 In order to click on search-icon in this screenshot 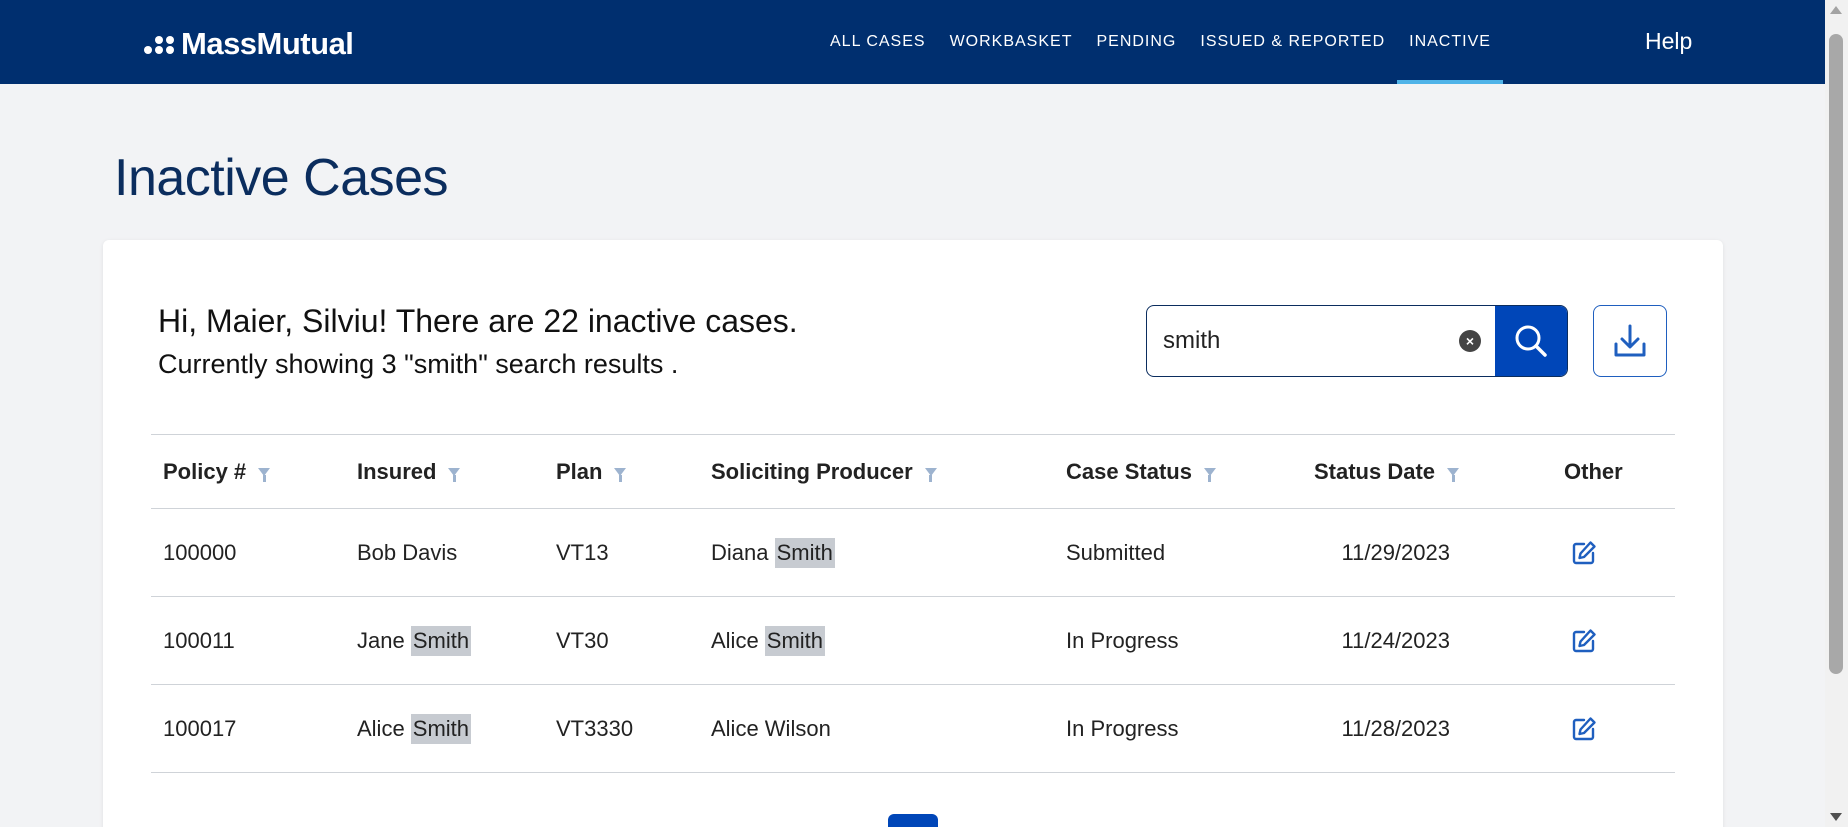, I will do `click(1531, 341)`.